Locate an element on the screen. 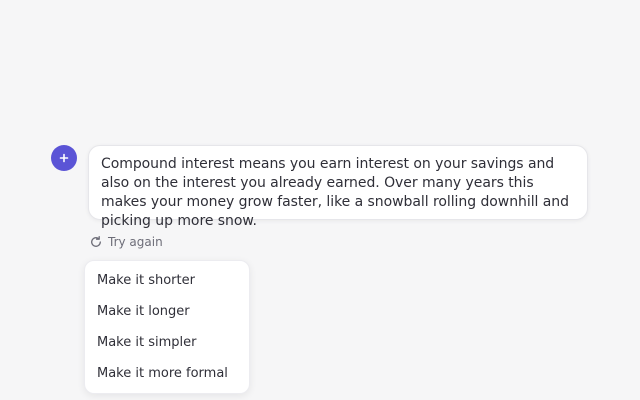  menu-item-make-more-formal: Make it more formal is located at coordinates (167, 373).